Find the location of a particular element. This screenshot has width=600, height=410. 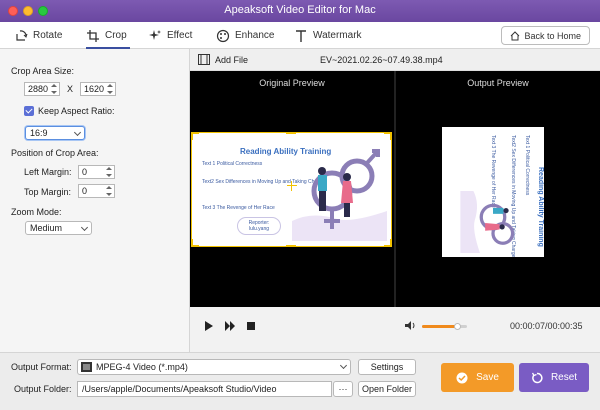

home-icon is located at coordinates (515, 35).